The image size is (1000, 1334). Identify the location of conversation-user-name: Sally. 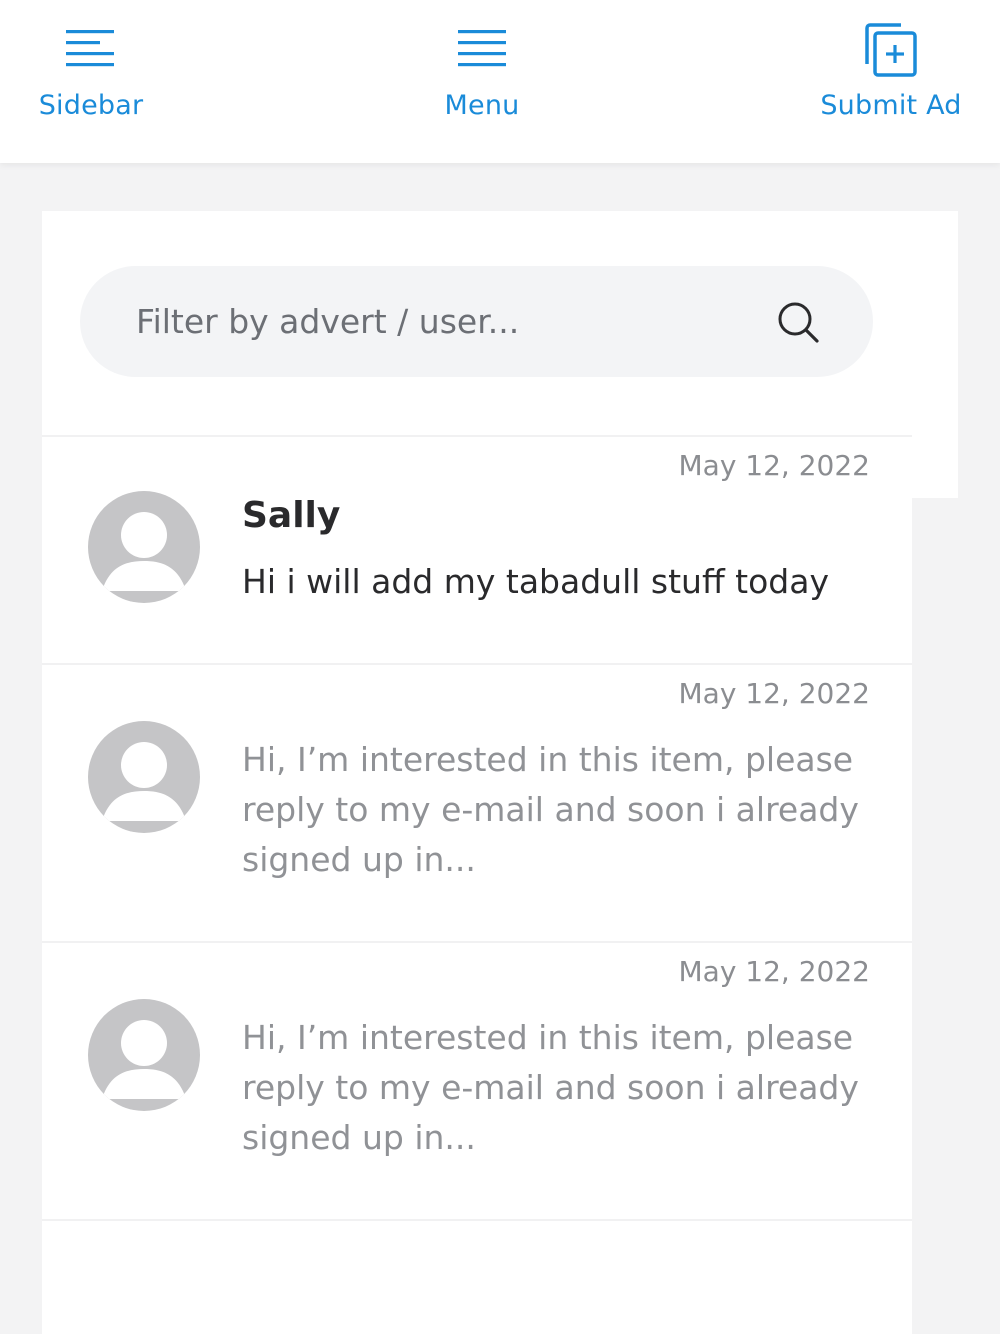
(291, 515).